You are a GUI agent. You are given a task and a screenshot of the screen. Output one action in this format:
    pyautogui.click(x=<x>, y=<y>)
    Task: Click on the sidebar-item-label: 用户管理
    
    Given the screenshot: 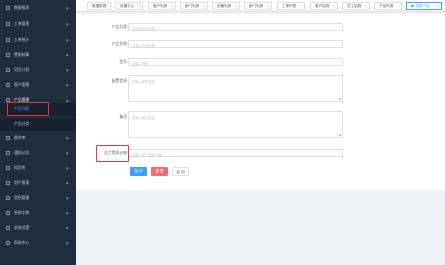 What is the action you would take?
    pyautogui.click(x=22, y=183)
    